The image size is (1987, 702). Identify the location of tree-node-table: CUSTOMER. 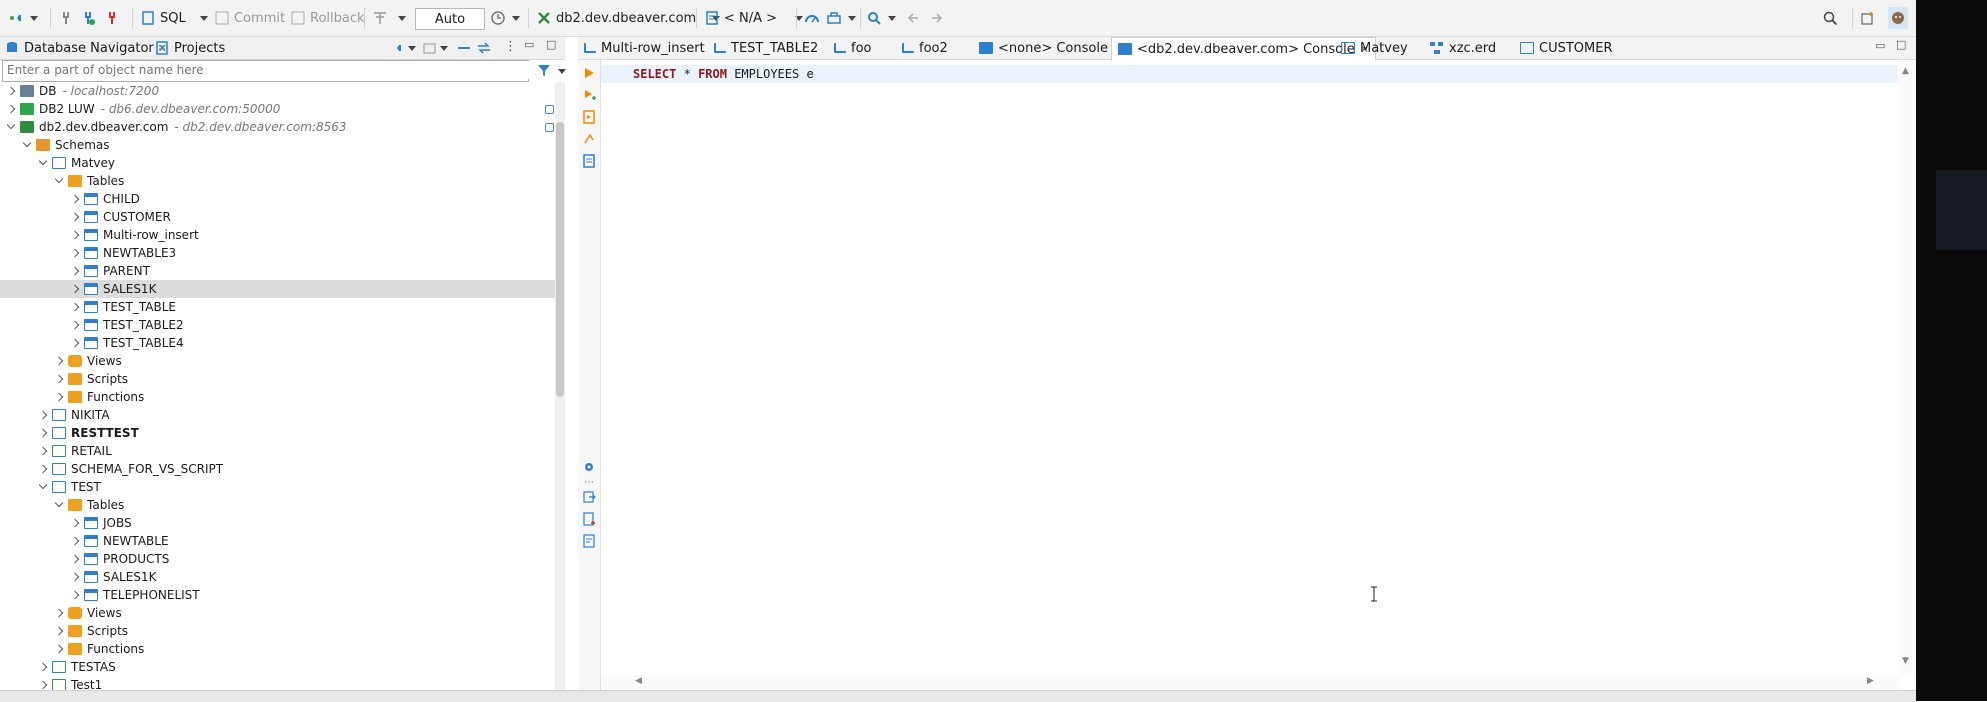
(277, 217).